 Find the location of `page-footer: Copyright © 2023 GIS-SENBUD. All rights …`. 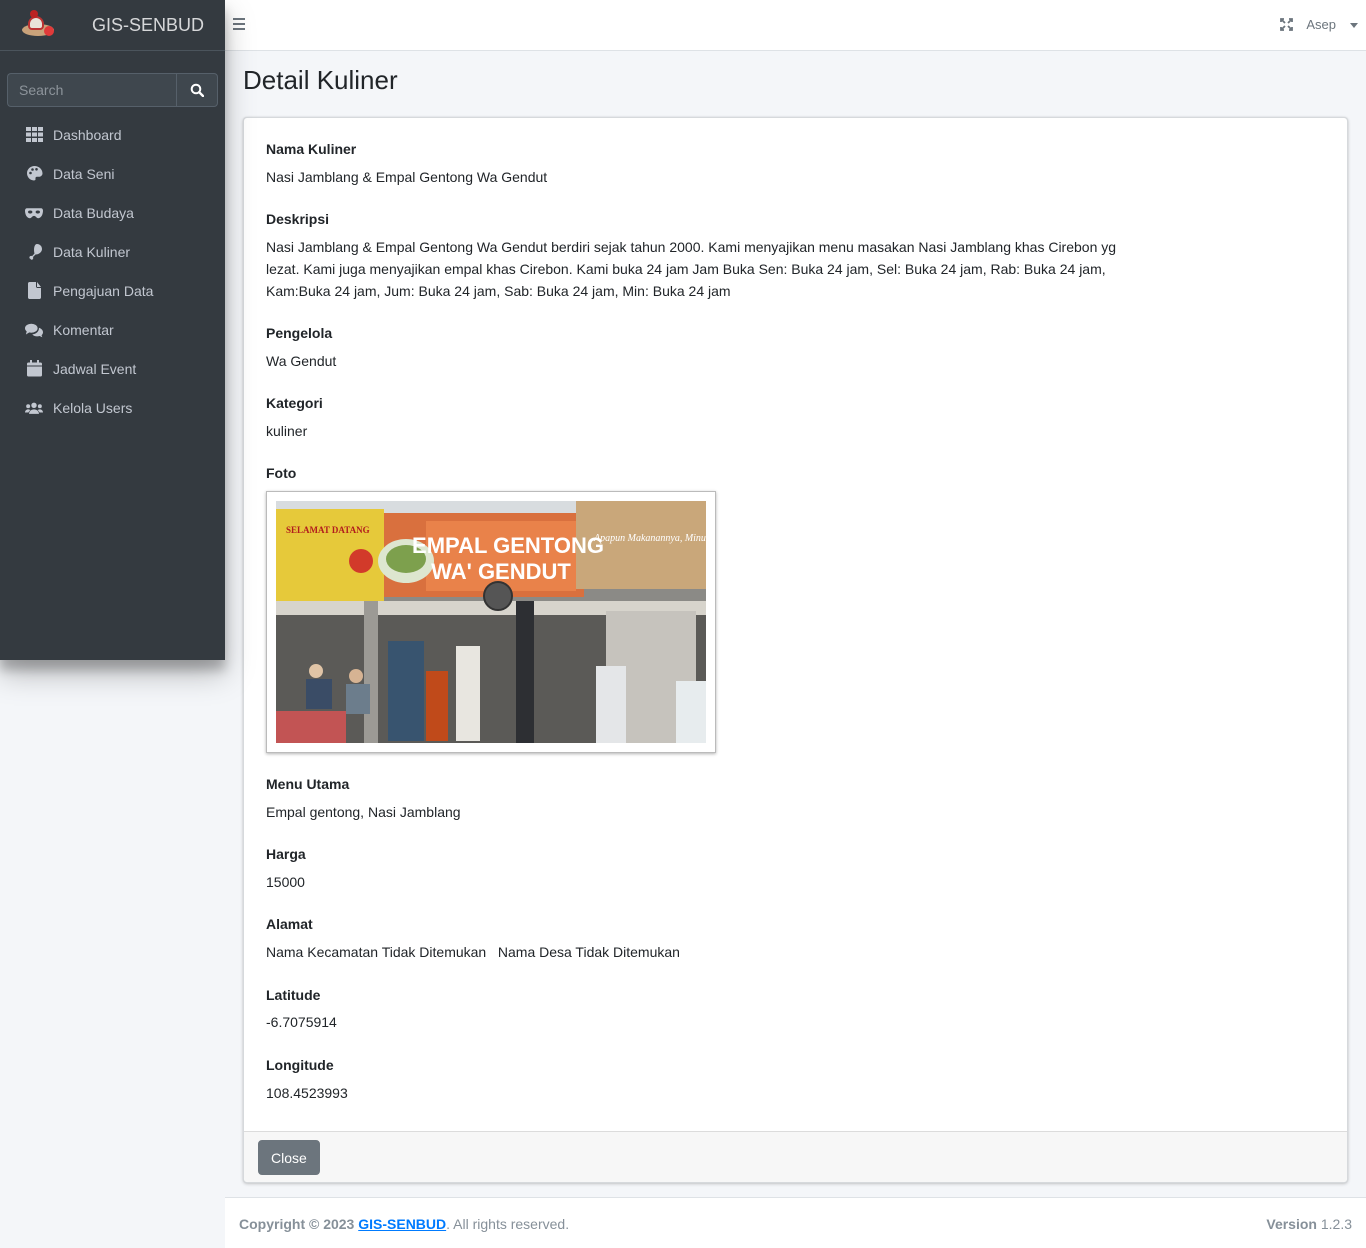

page-footer: Copyright © 2023 GIS-SENBUD. All rights … is located at coordinates (795, 1222).